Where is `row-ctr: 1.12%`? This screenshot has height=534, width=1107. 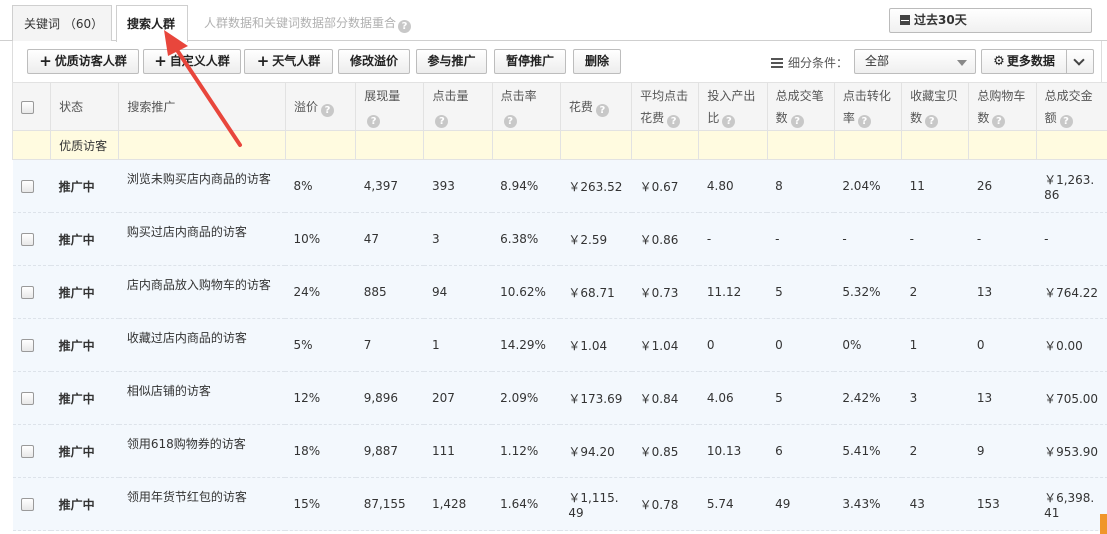
row-ctr: 1.12% is located at coordinates (526, 451).